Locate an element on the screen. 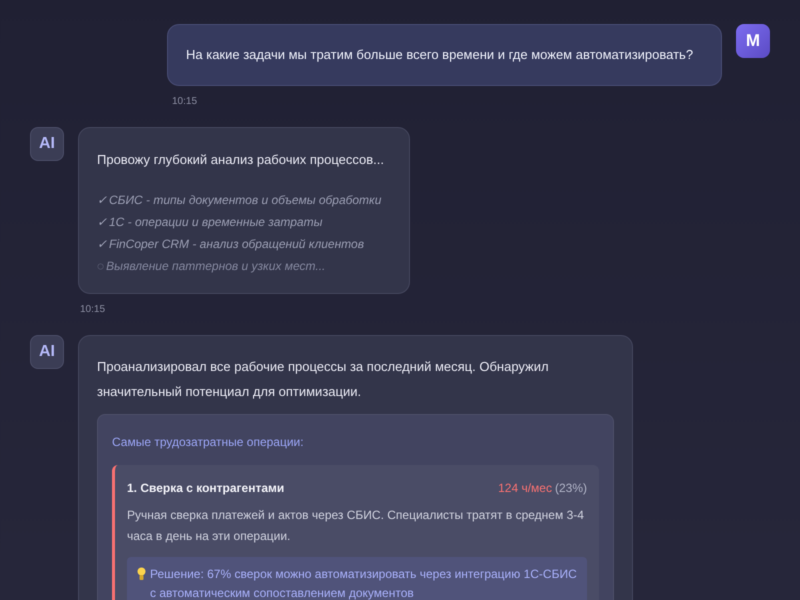 This screenshot has width=800, height=600. message-text: Проанализировал все рабочие процессы за последний месяц. Обнаружил значительный потенциал для оптимизации. is located at coordinates (323, 379).